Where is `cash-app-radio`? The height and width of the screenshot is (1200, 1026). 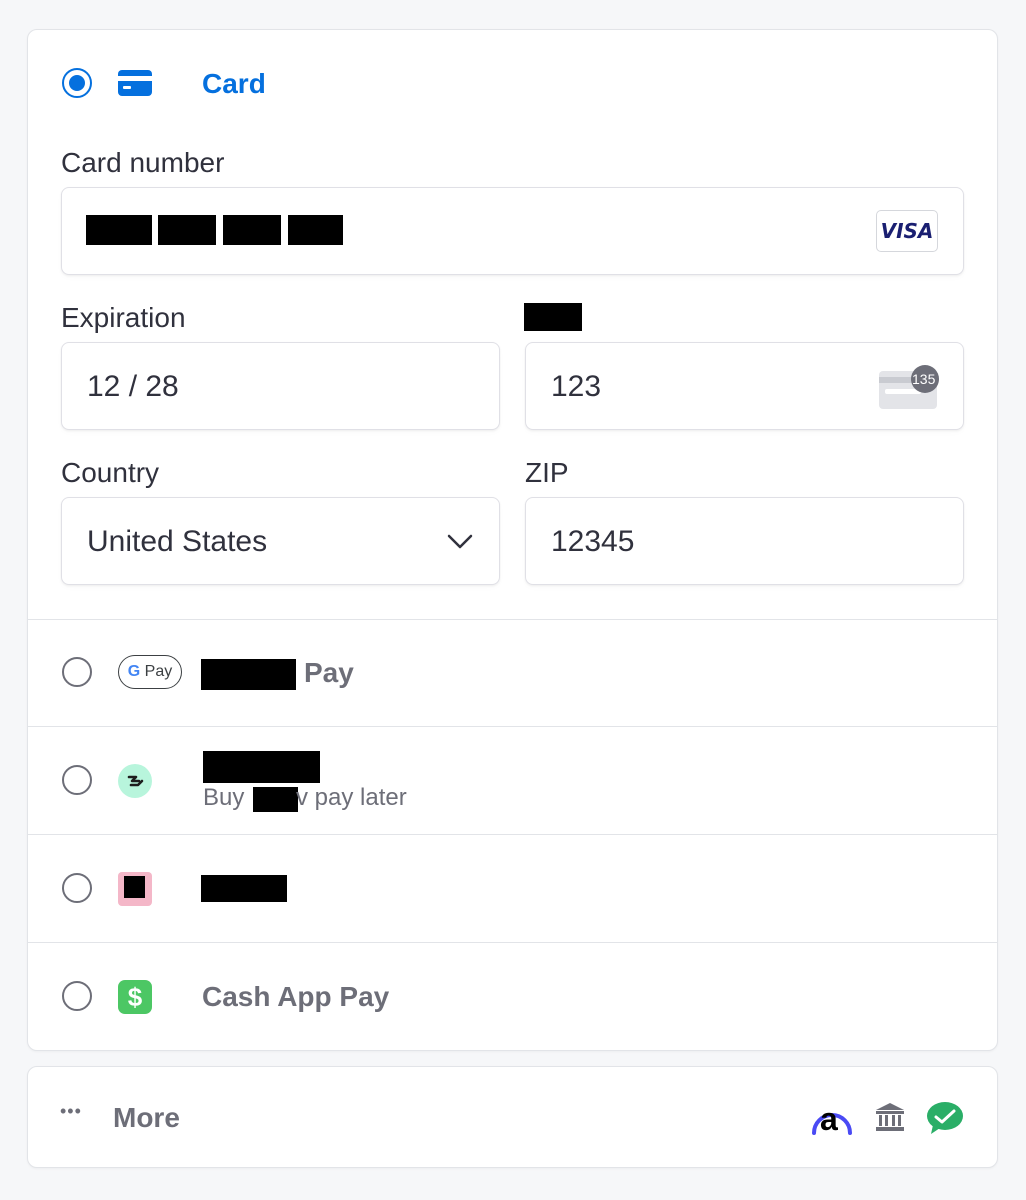 cash-app-radio is located at coordinates (77, 996).